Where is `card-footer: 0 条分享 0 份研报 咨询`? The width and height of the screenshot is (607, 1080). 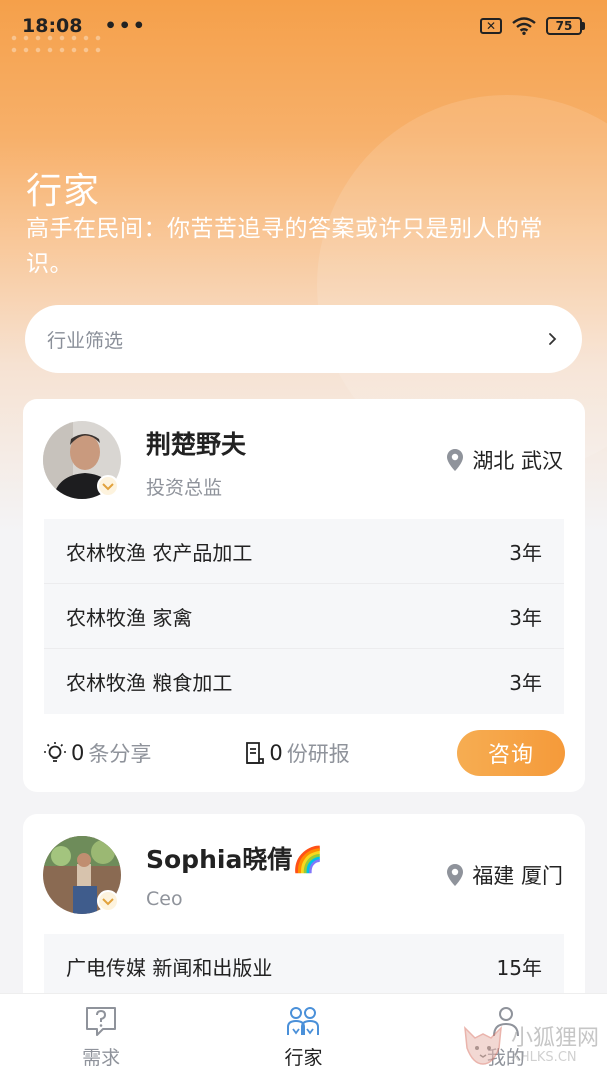
card-footer: 0 条分享 0 份研报 咨询 is located at coordinates (304, 753).